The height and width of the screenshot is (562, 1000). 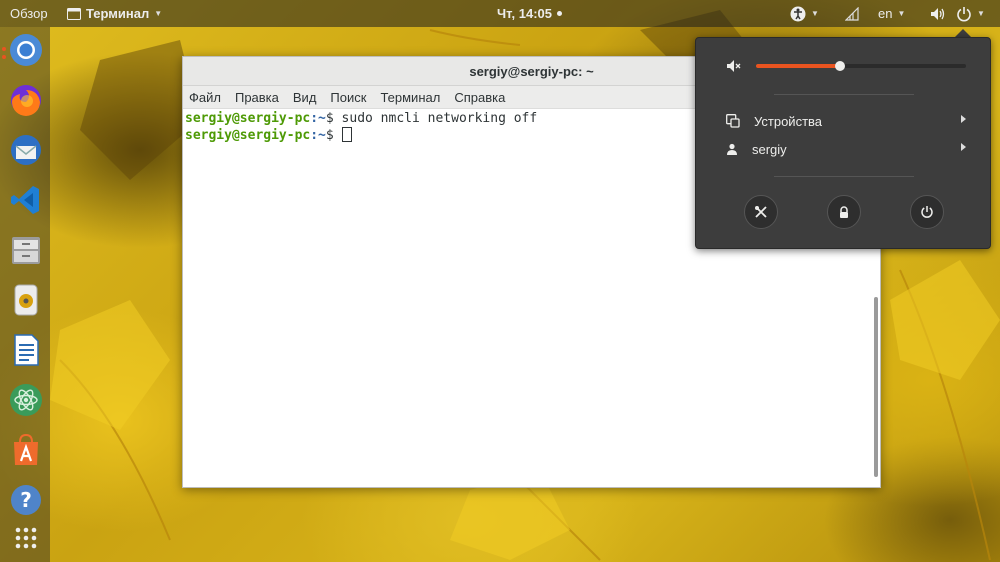 What do you see at coordinates (734, 66) in the screenshot?
I see `volume-muted-icon` at bounding box center [734, 66].